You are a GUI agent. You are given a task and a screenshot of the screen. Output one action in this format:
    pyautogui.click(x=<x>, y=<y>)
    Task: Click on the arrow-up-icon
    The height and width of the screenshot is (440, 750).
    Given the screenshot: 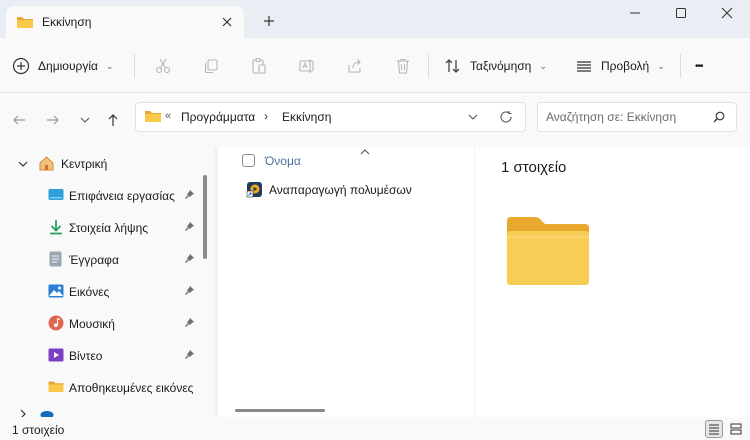 What is the action you would take?
    pyautogui.click(x=113, y=120)
    